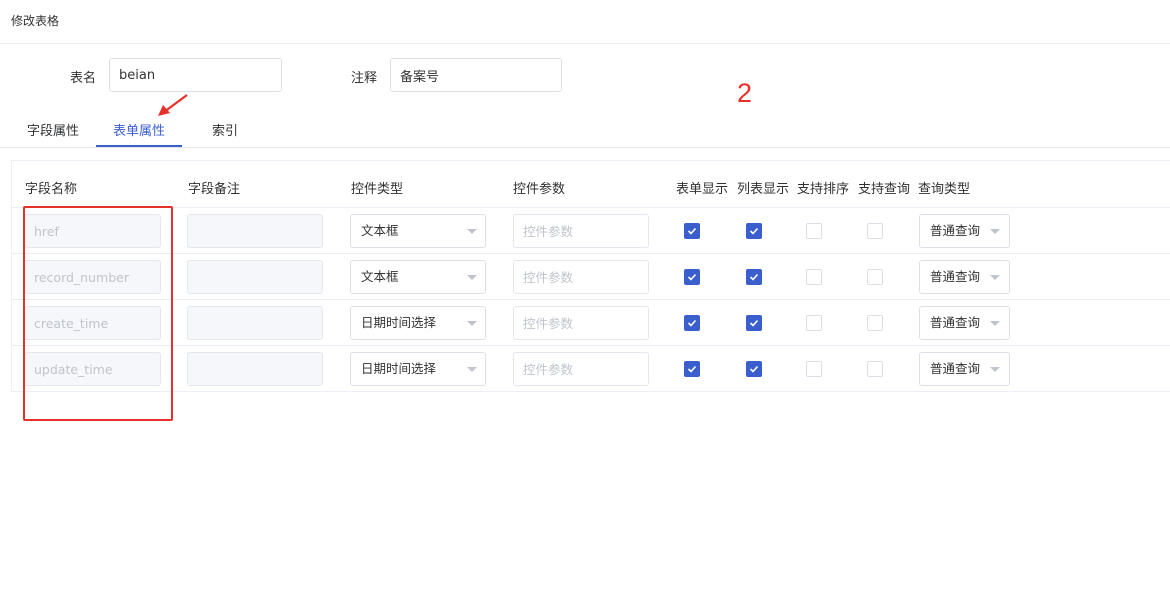 The width and height of the screenshot is (1170, 590). Describe the element at coordinates (377, 189) in the screenshot. I see `column-header-widget-type: 控件类型` at that location.